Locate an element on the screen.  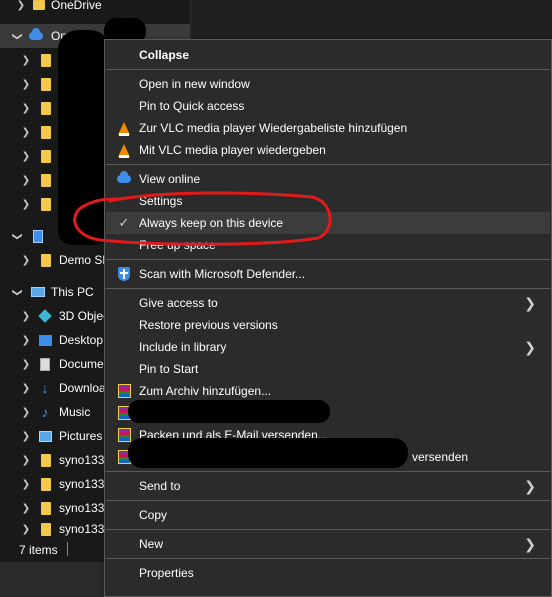
nav-label: 3D Objec is located at coordinates (84, 316).